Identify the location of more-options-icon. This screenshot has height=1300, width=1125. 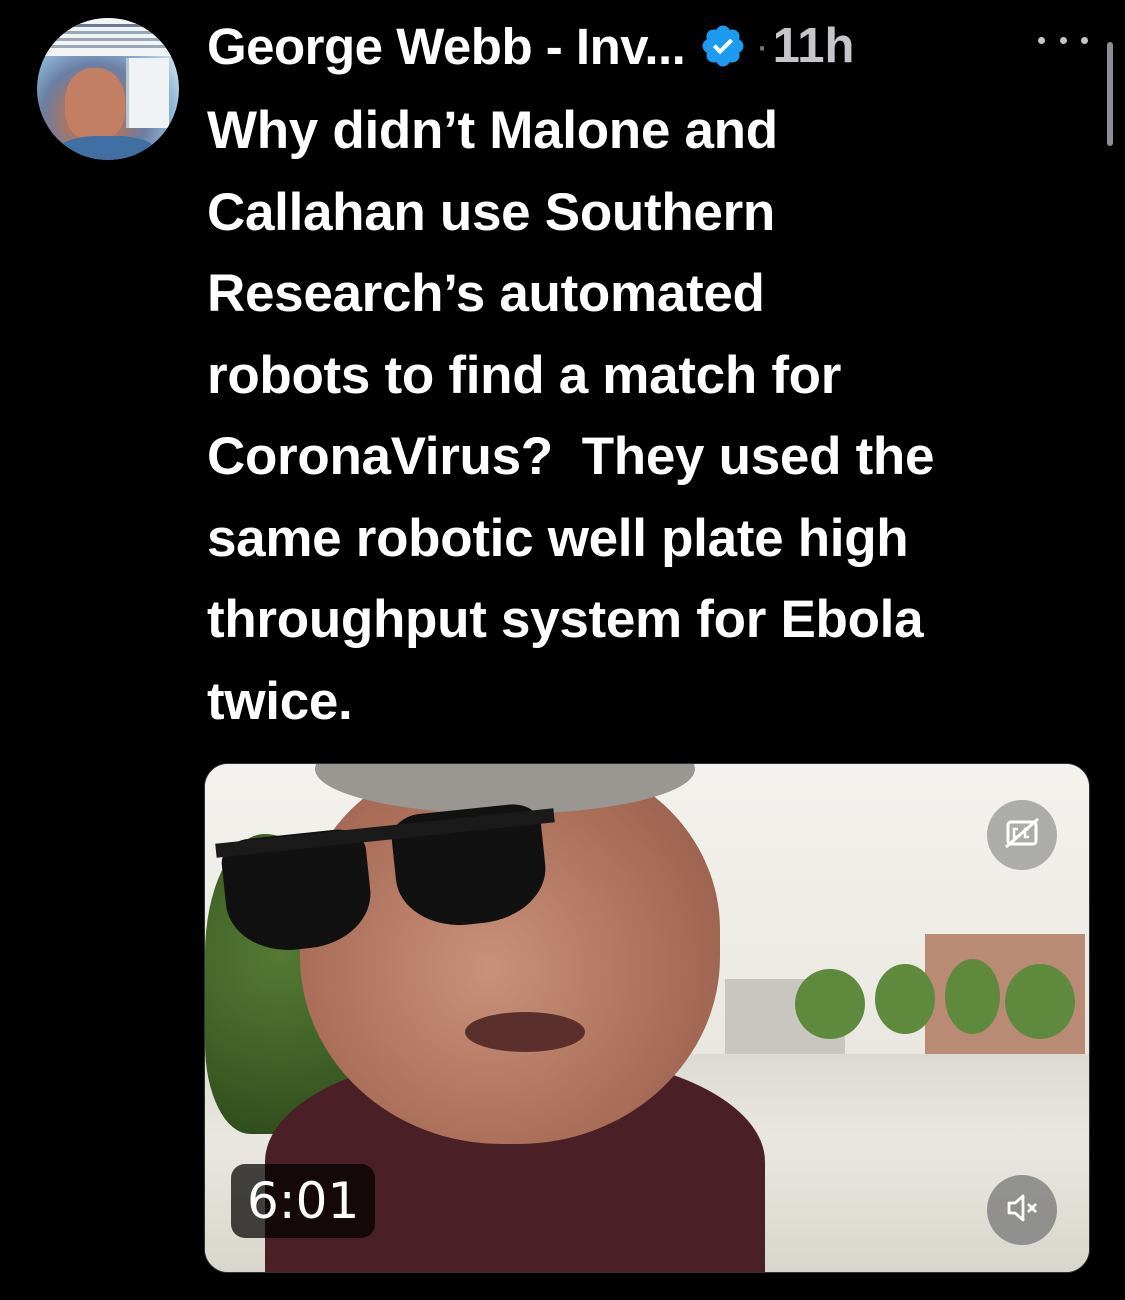
(1063, 40).